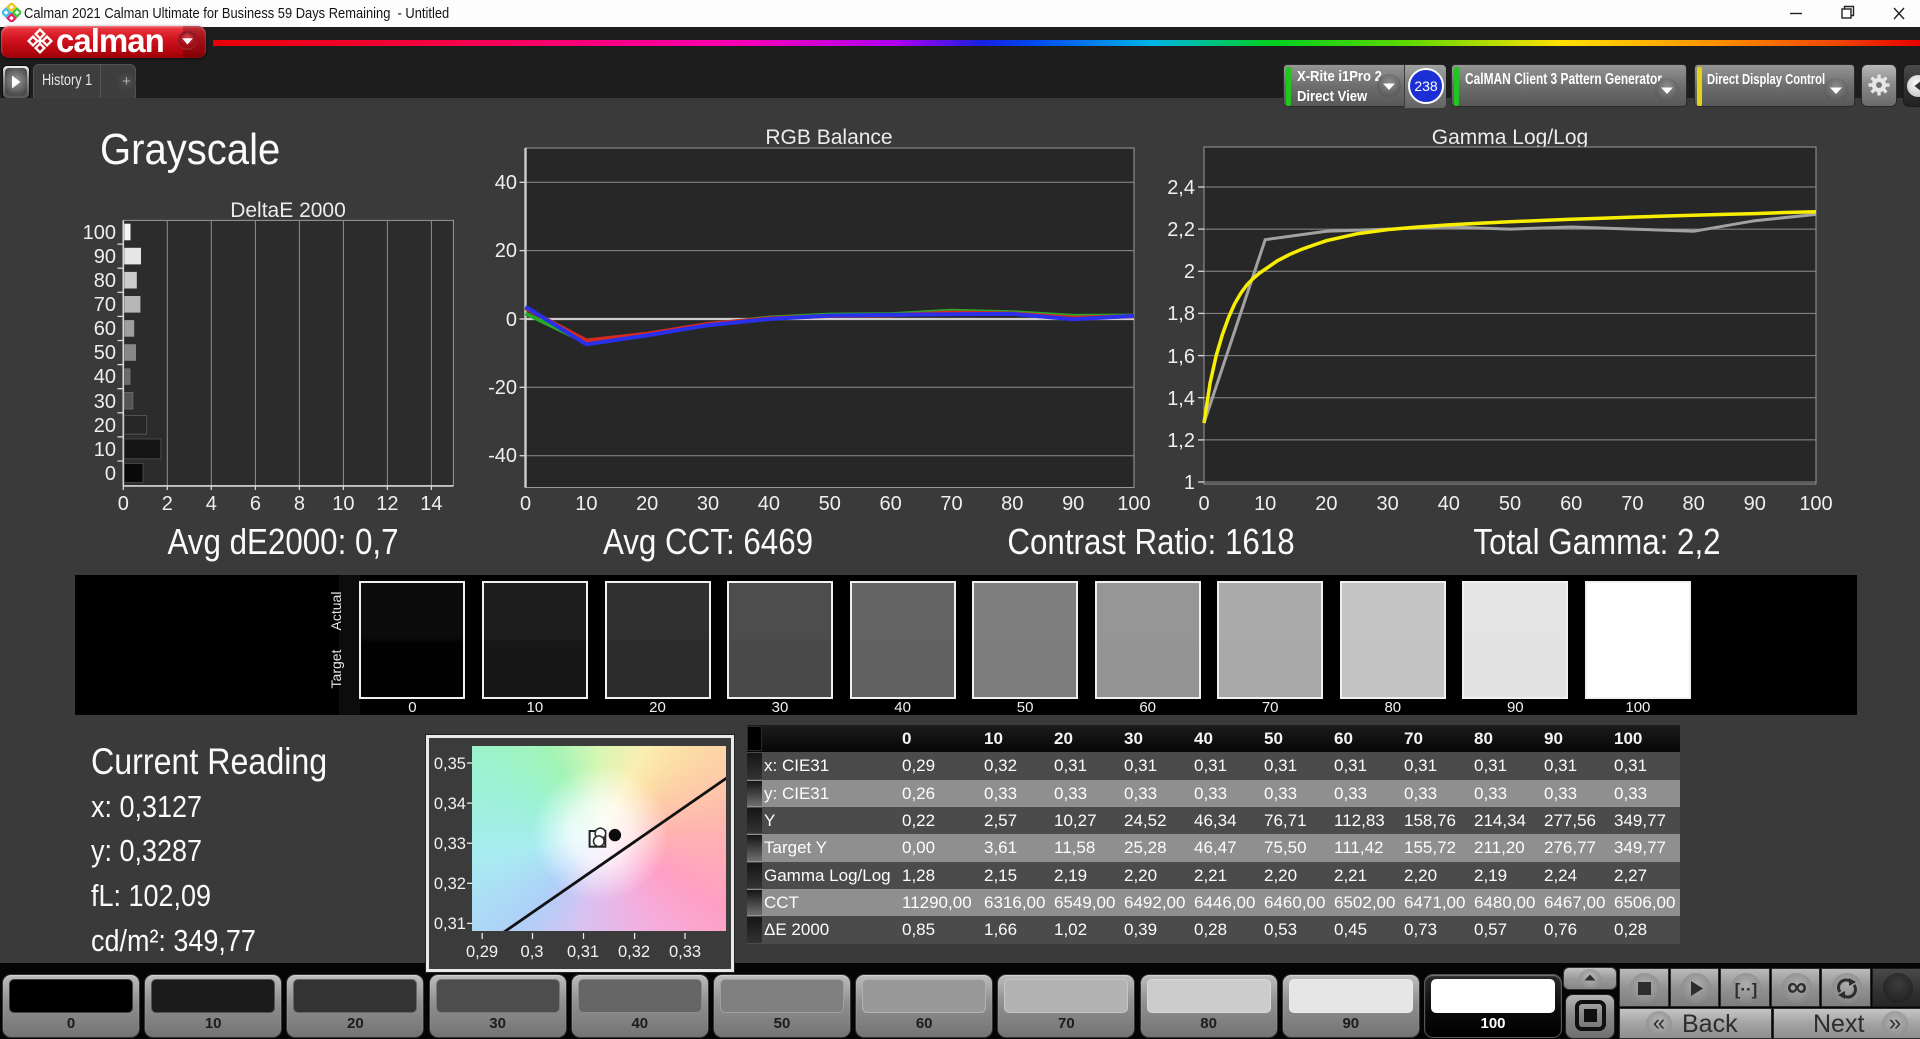  What do you see at coordinates (1181, 230) in the screenshot?
I see `svg-text: 2,2` at bounding box center [1181, 230].